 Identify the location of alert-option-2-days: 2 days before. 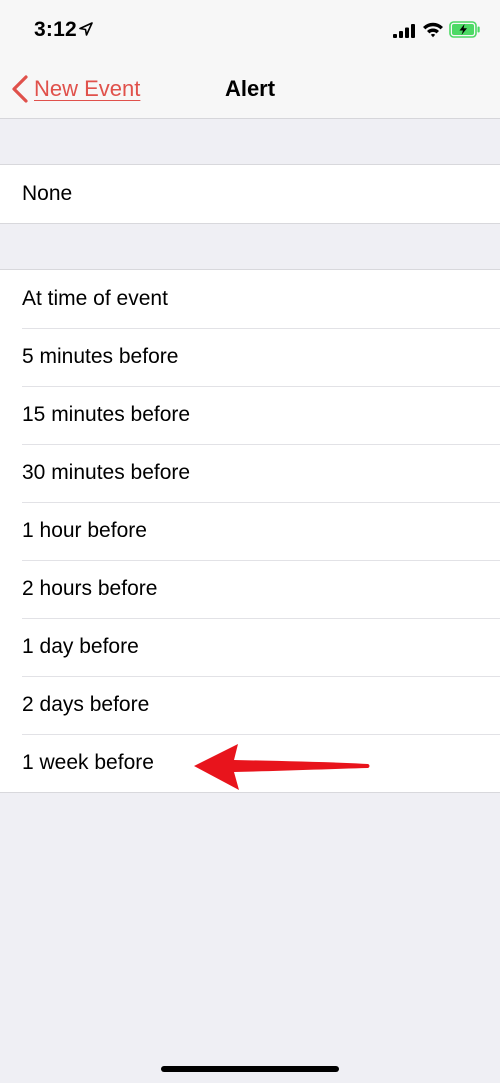
(250, 705).